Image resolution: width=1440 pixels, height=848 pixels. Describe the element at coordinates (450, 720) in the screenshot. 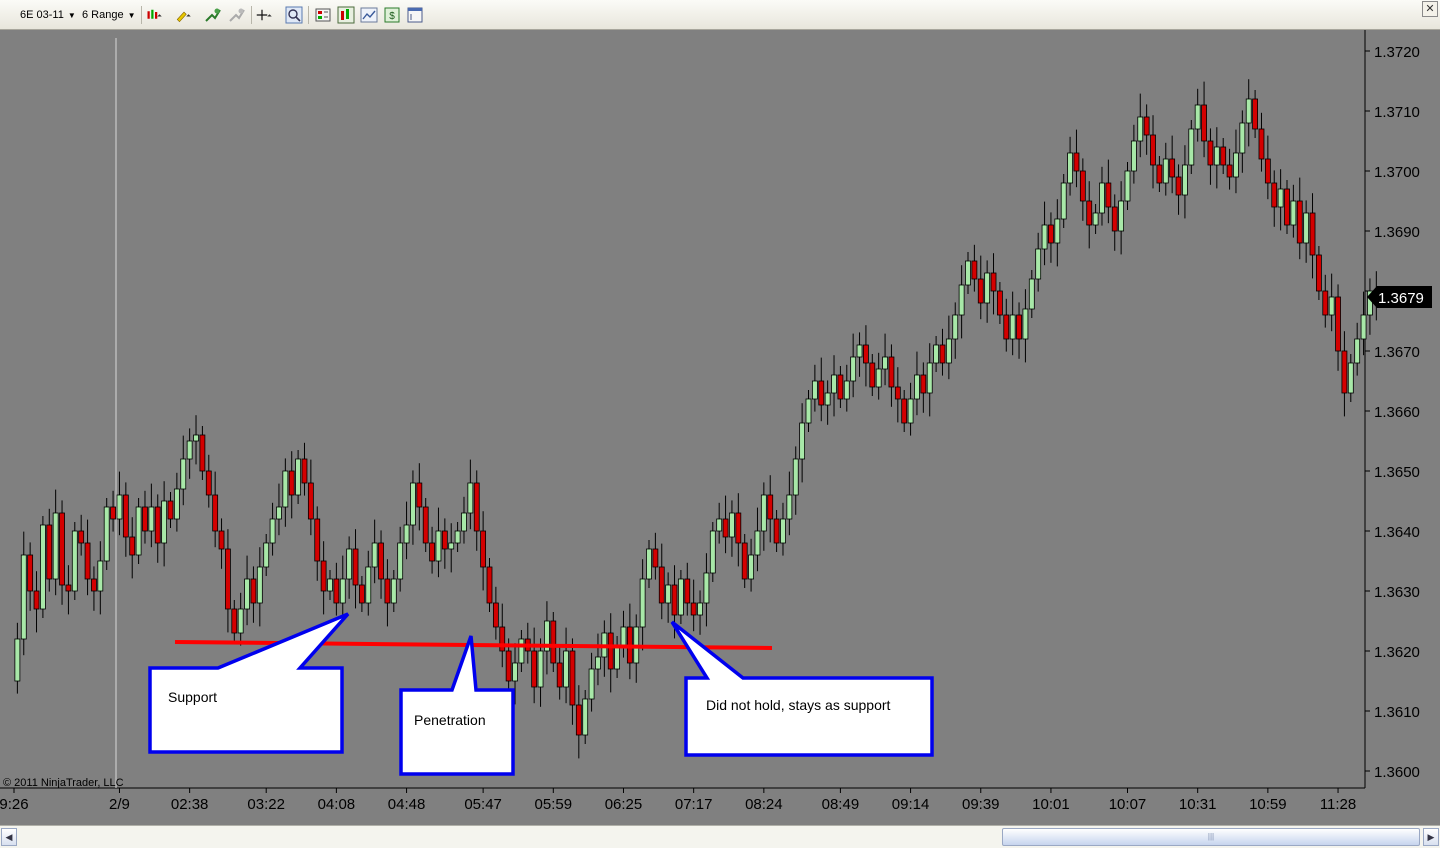

I see `annotation-text: Penetration` at that location.